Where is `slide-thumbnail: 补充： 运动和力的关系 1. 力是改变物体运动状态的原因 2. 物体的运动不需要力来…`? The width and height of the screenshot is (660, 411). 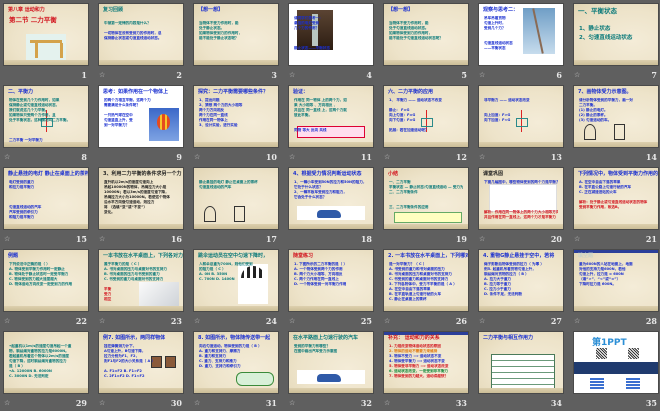
slide-thumbnail: 补充： 运动和力的关系 1. 力是改变物体运动状态的原因 2. 物体的运动不需要力来… is located at coordinates (426, 362).